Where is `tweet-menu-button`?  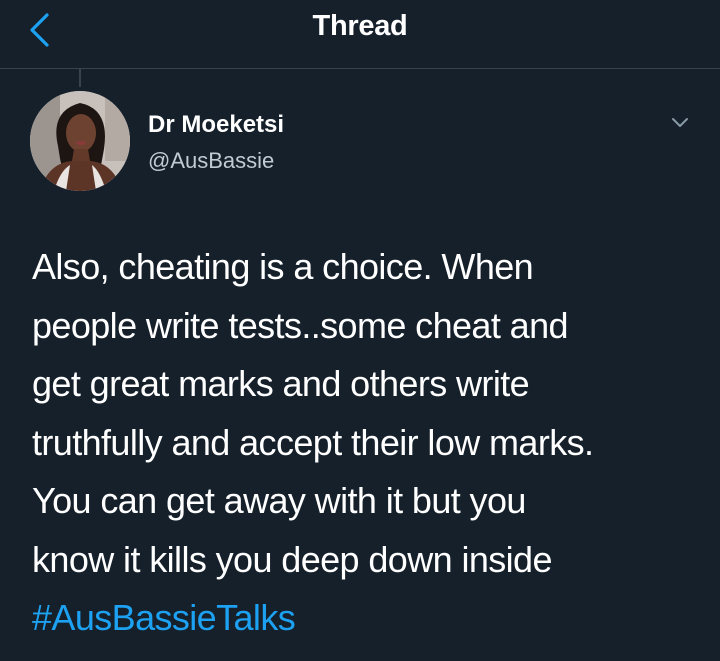 tweet-menu-button is located at coordinates (680, 123).